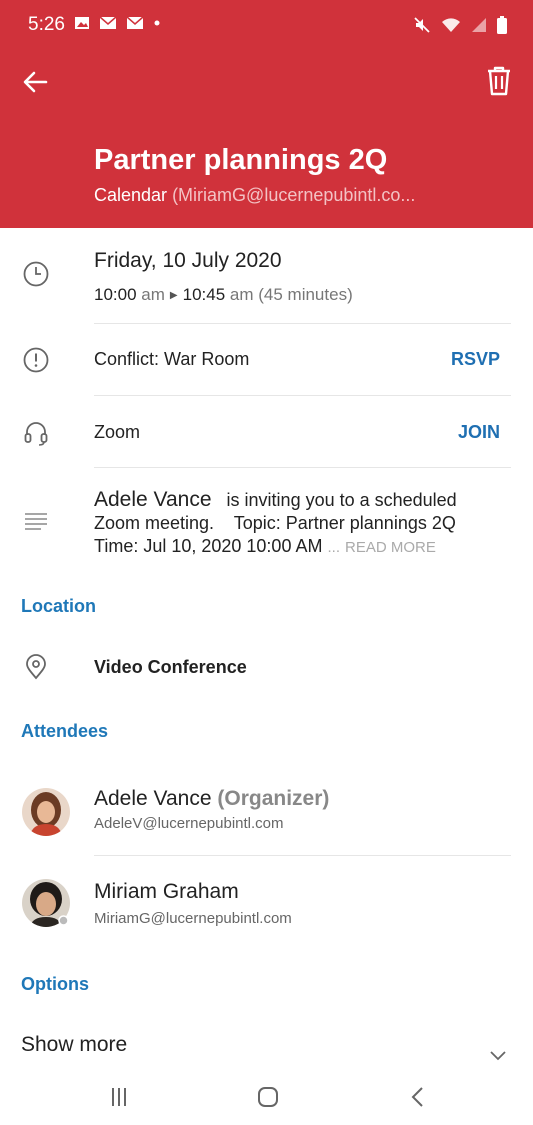 The height and width of the screenshot is (1125, 533). I want to click on notification-icons, so click(117, 23).